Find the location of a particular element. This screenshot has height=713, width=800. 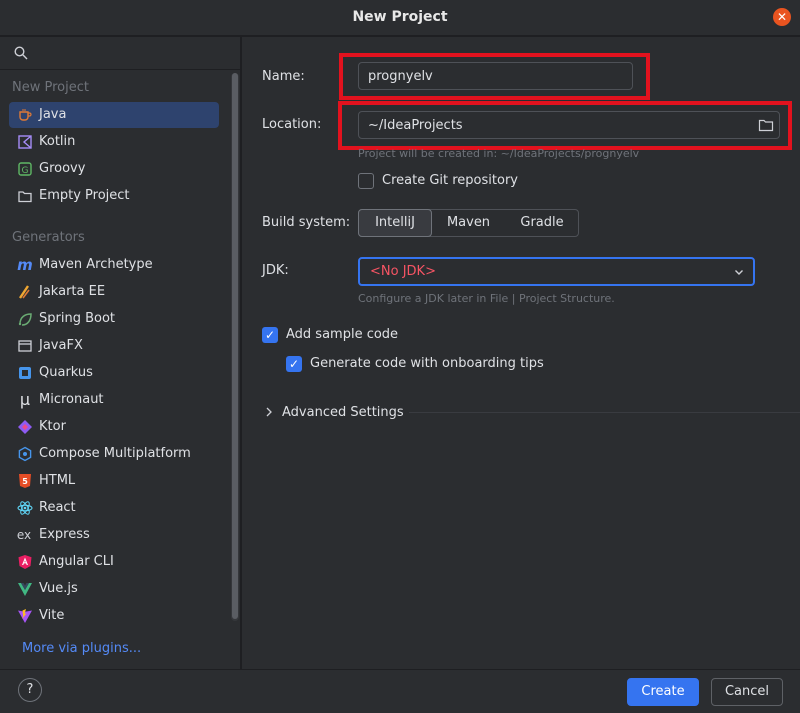

kotlin-icon is located at coordinates (25, 142).